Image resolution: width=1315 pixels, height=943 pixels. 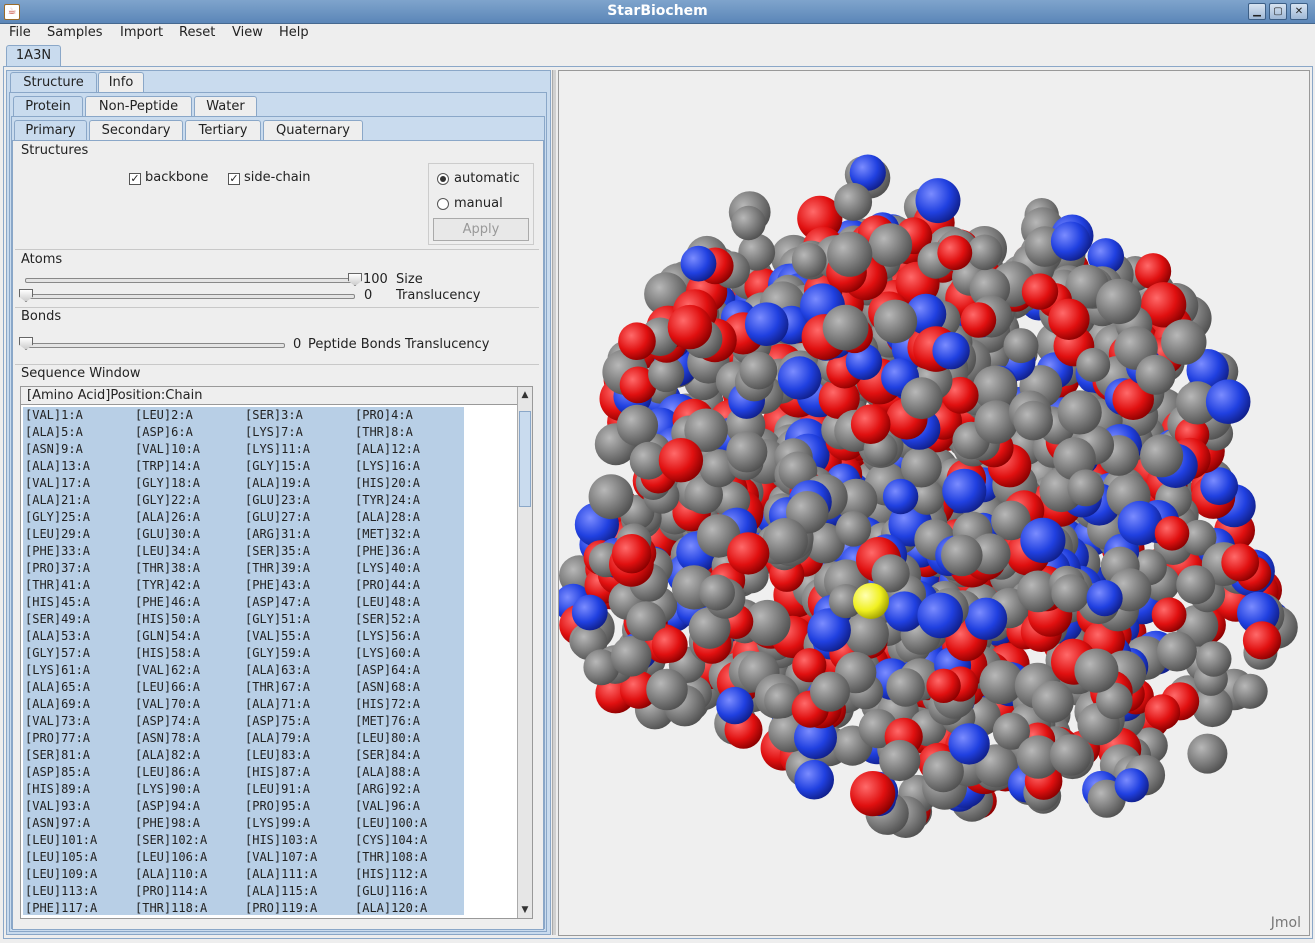 What do you see at coordinates (78, 500) in the screenshot?
I see `residue-cell: [ALA]21:A` at bounding box center [78, 500].